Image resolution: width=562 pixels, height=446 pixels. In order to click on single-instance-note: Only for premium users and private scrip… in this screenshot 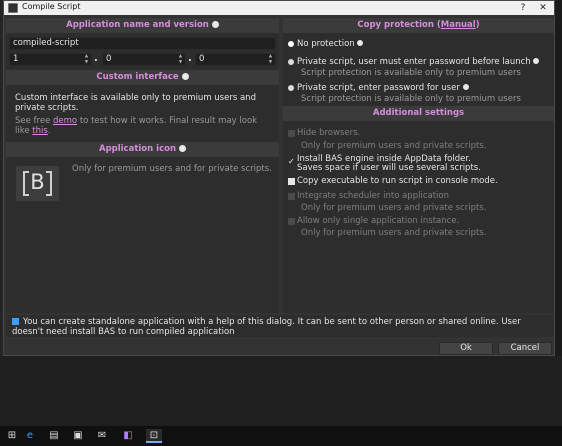, I will do `click(394, 233)`.